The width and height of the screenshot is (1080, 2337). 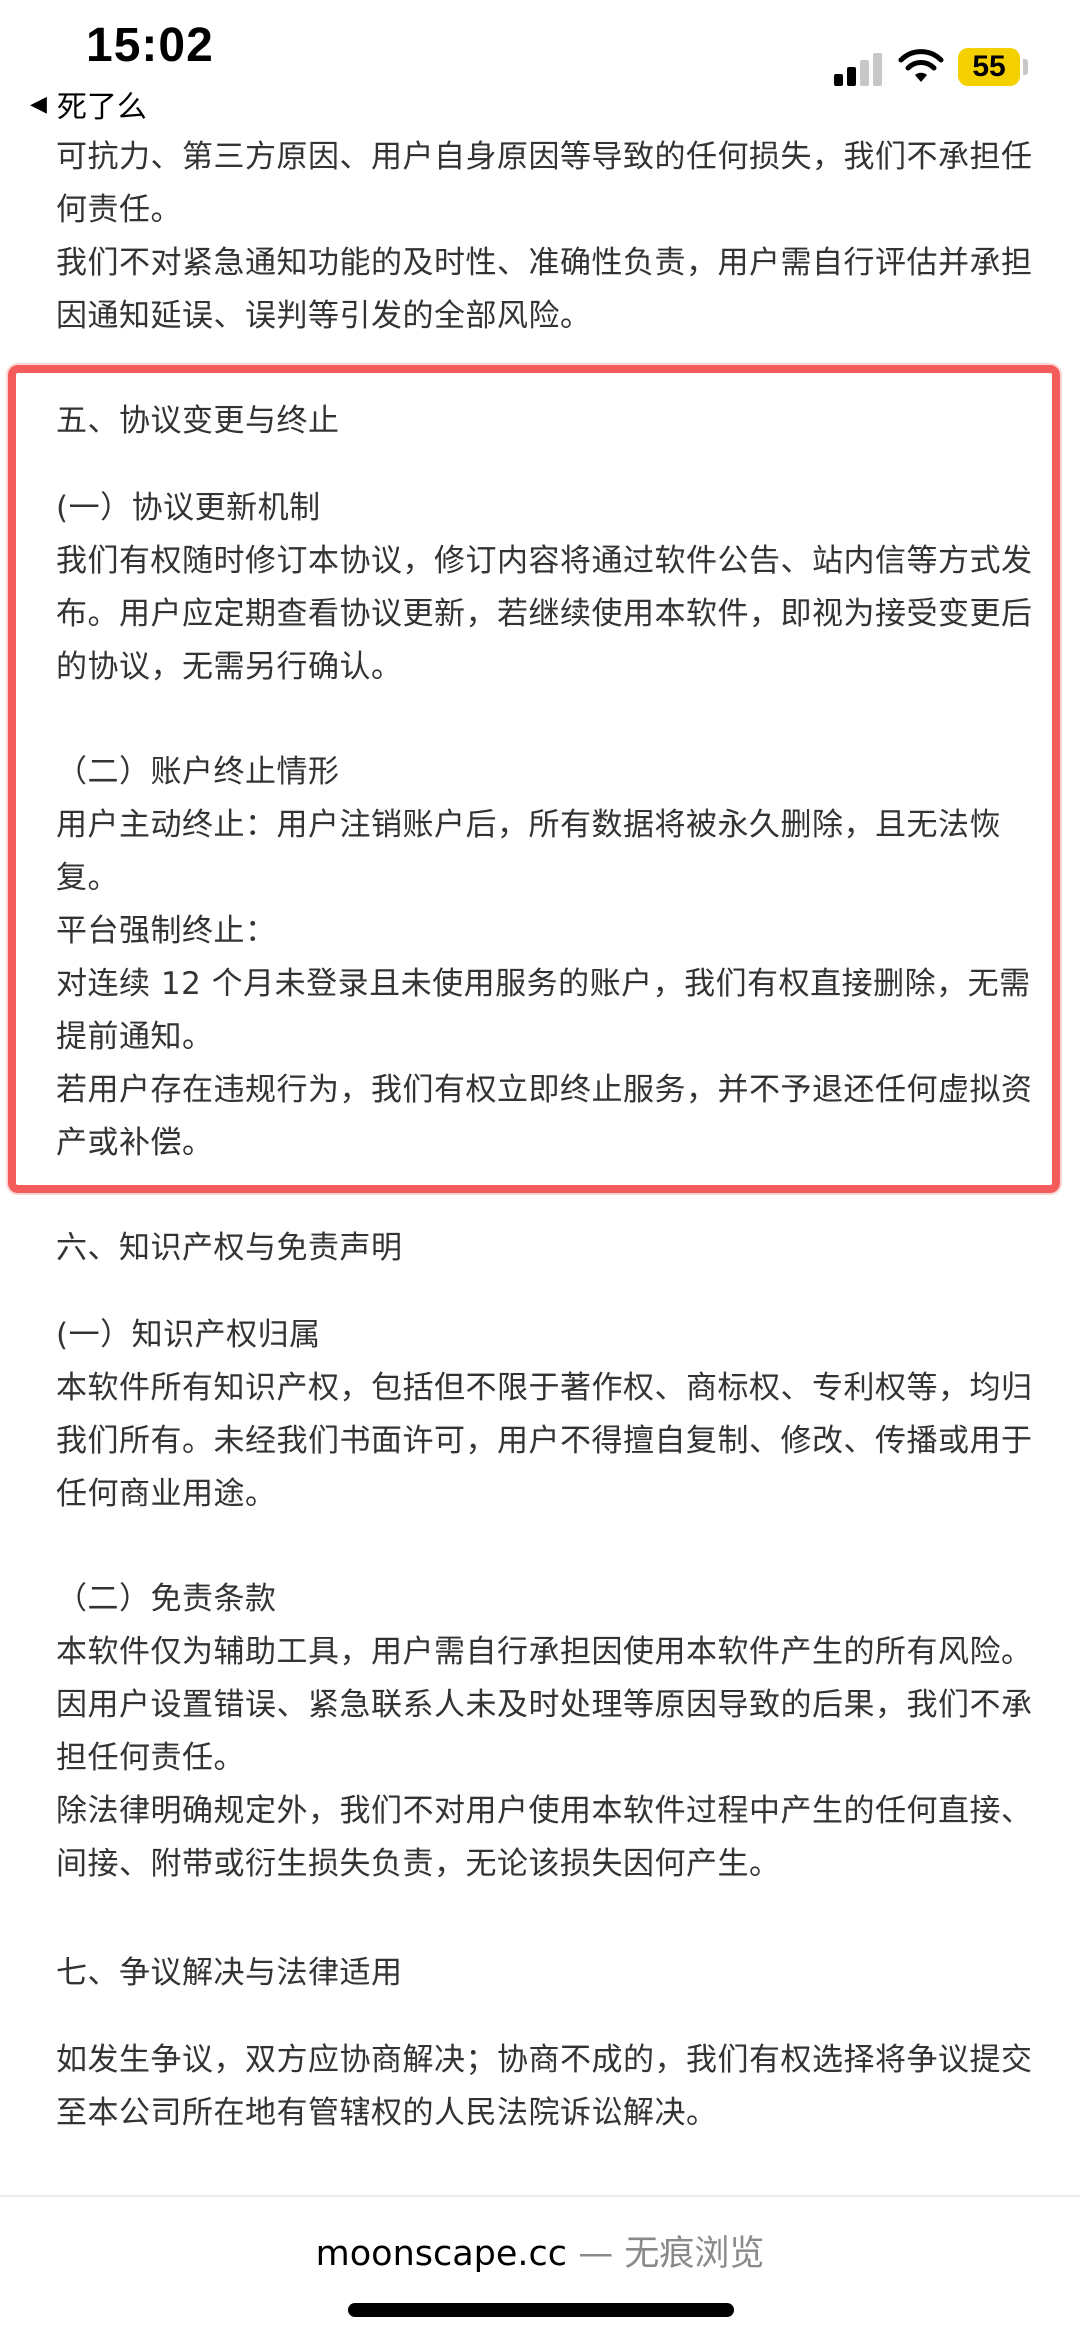 I want to click on section5-sub2-title: （二）账户终止情形, so click(x=198, y=772).